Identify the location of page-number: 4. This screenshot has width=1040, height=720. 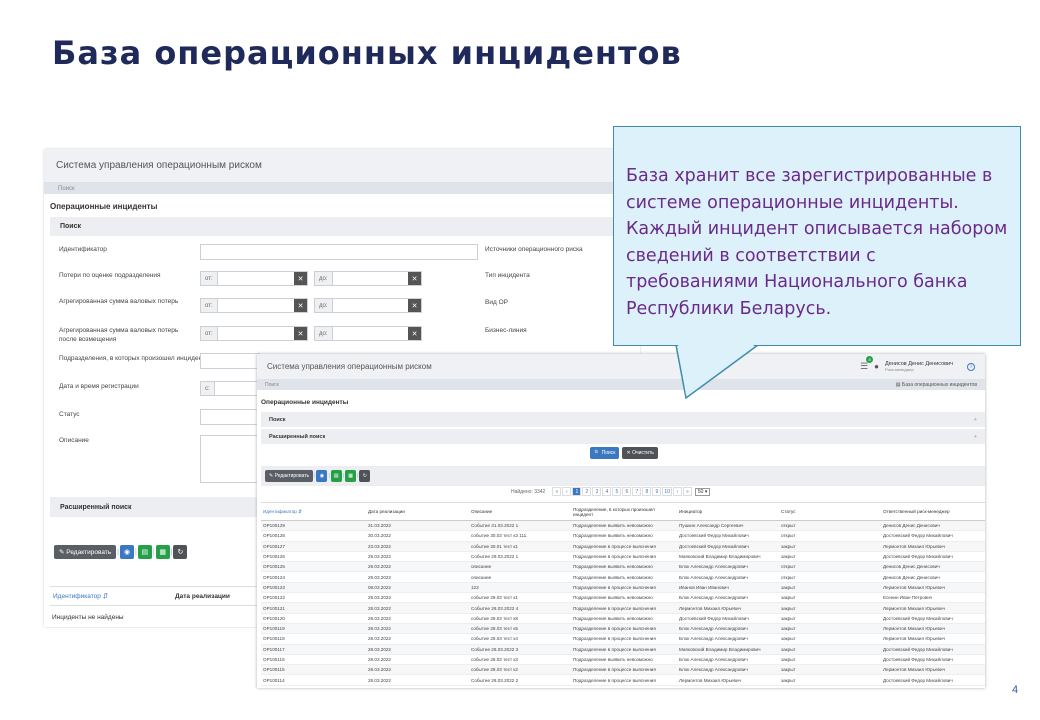
(1015, 690).